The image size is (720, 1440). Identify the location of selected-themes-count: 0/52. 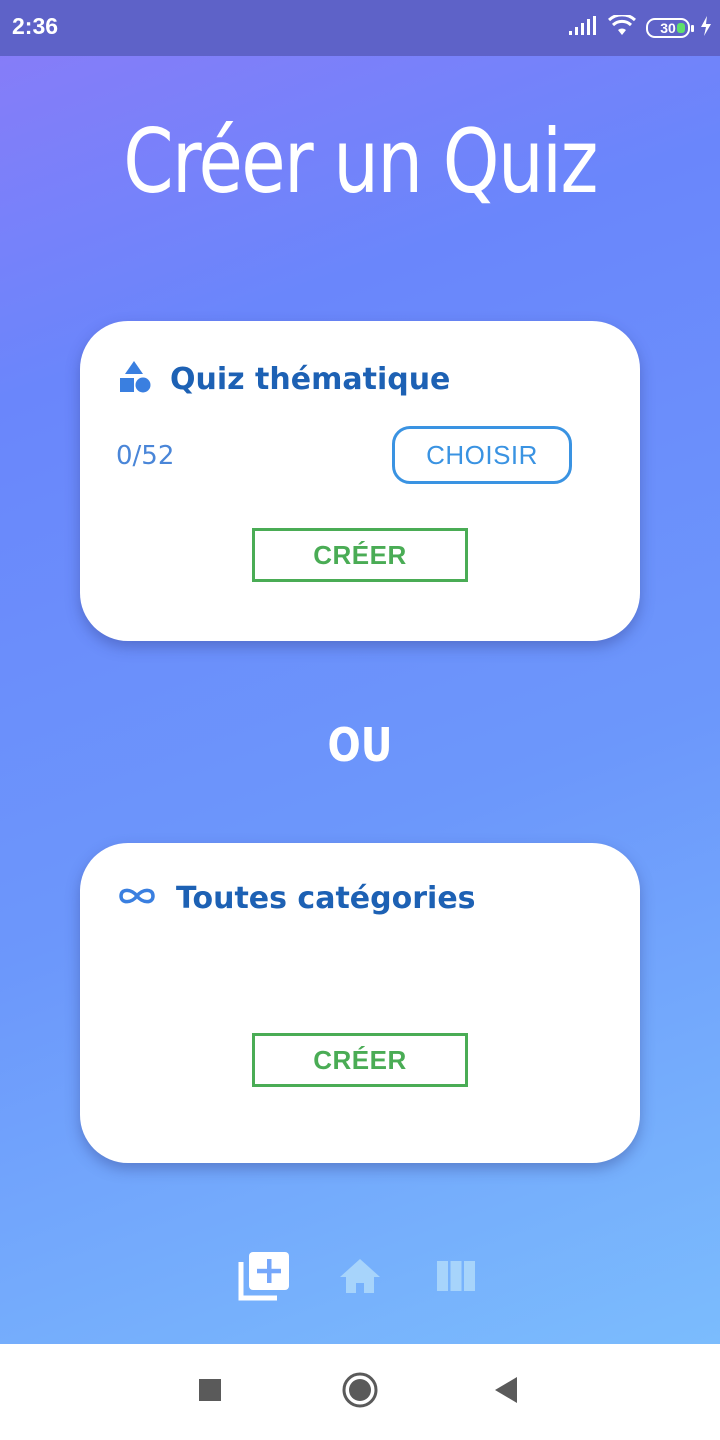
(145, 456).